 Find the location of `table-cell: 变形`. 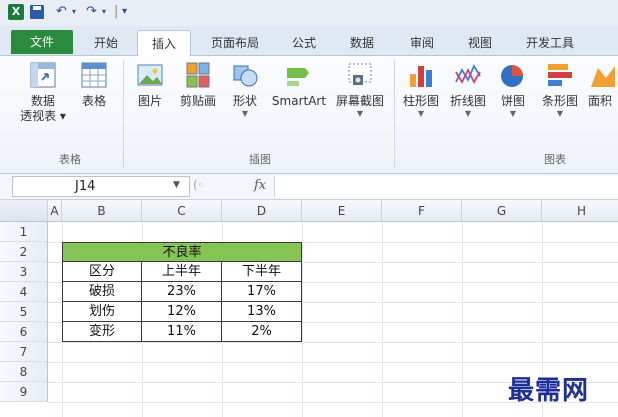

table-cell: 变形 is located at coordinates (102, 332).